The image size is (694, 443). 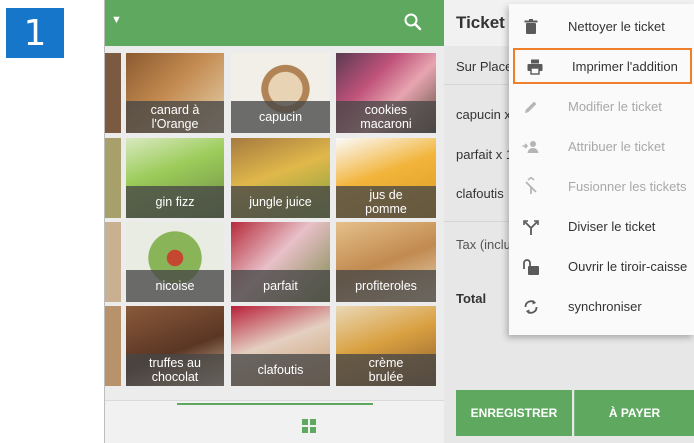 I want to click on product-name: clafoutis, so click(x=280, y=370).